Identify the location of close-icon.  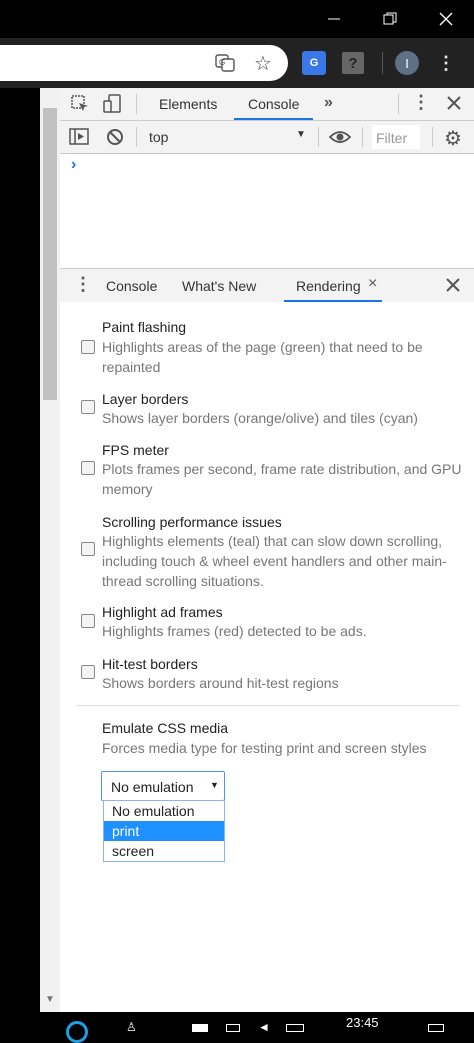
(446, 19).